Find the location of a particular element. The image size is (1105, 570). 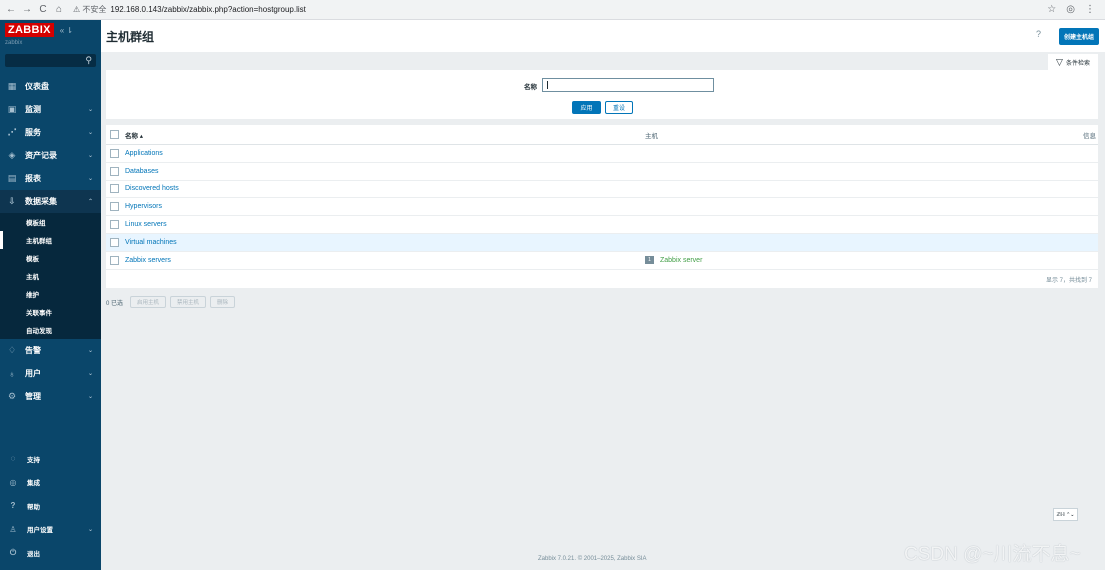

submenu-item: 模板组 is located at coordinates (50, 222).